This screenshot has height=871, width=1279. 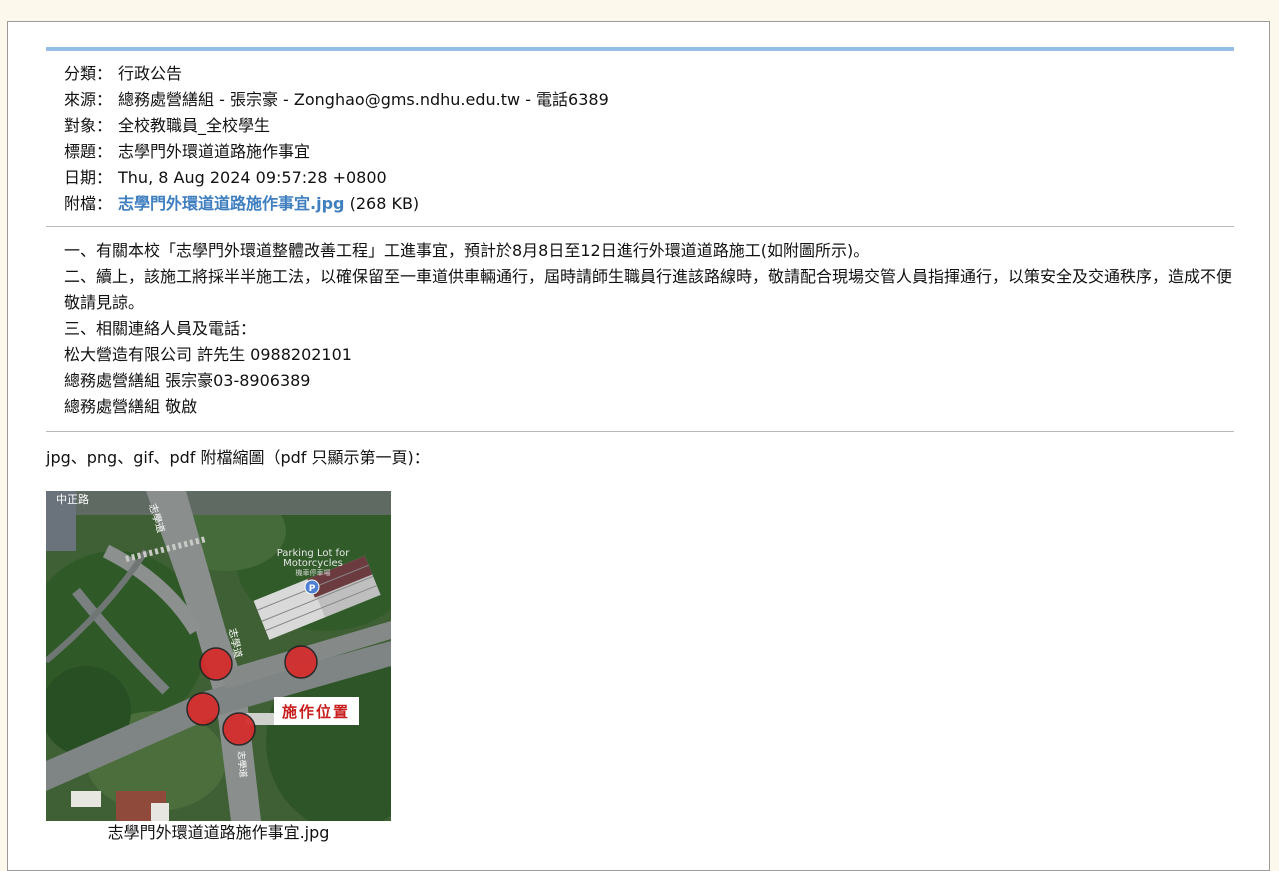 I want to click on work-location-label: 施作位置, so click(x=316, y=712).